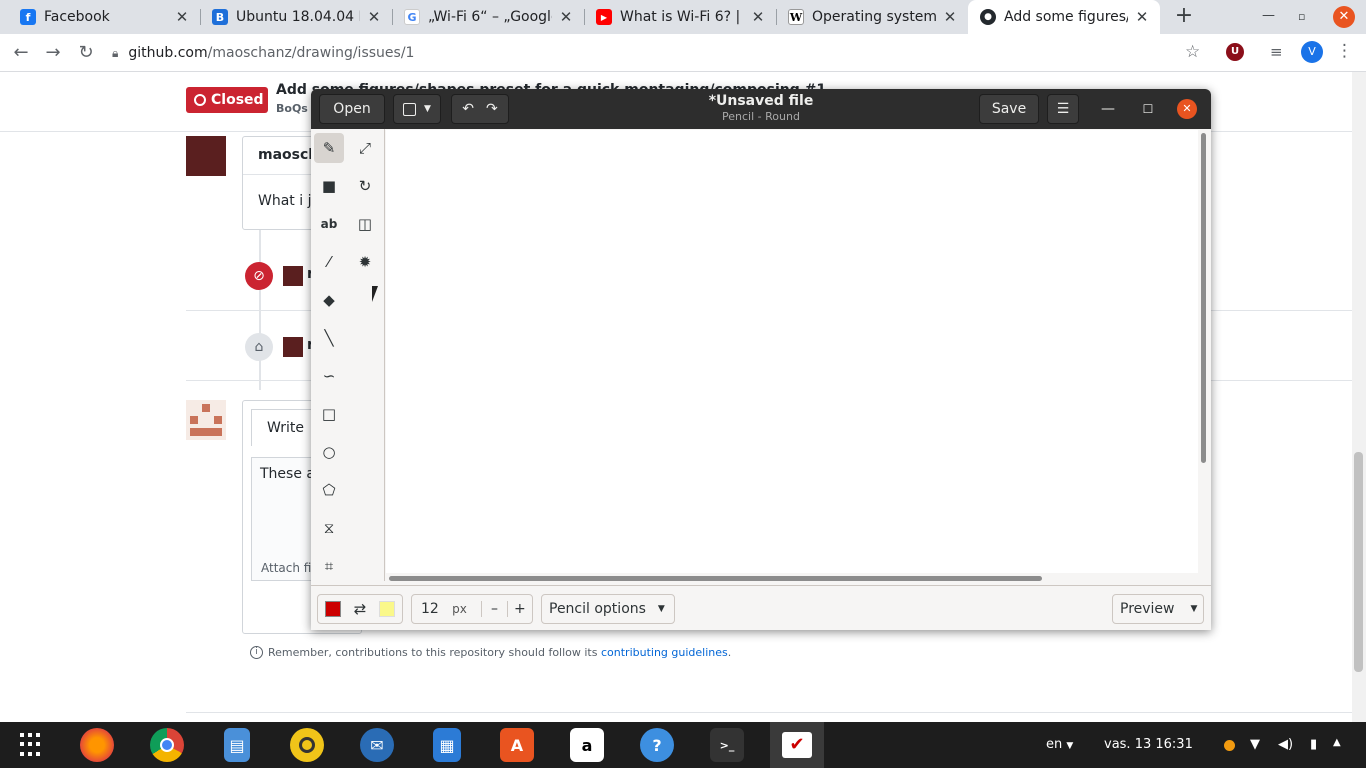 The image size is (1366, 768). Describe the element at coordinates (1063, 109) in the screenshot. I see `hamburger-menu-icon: ☰` at that location.